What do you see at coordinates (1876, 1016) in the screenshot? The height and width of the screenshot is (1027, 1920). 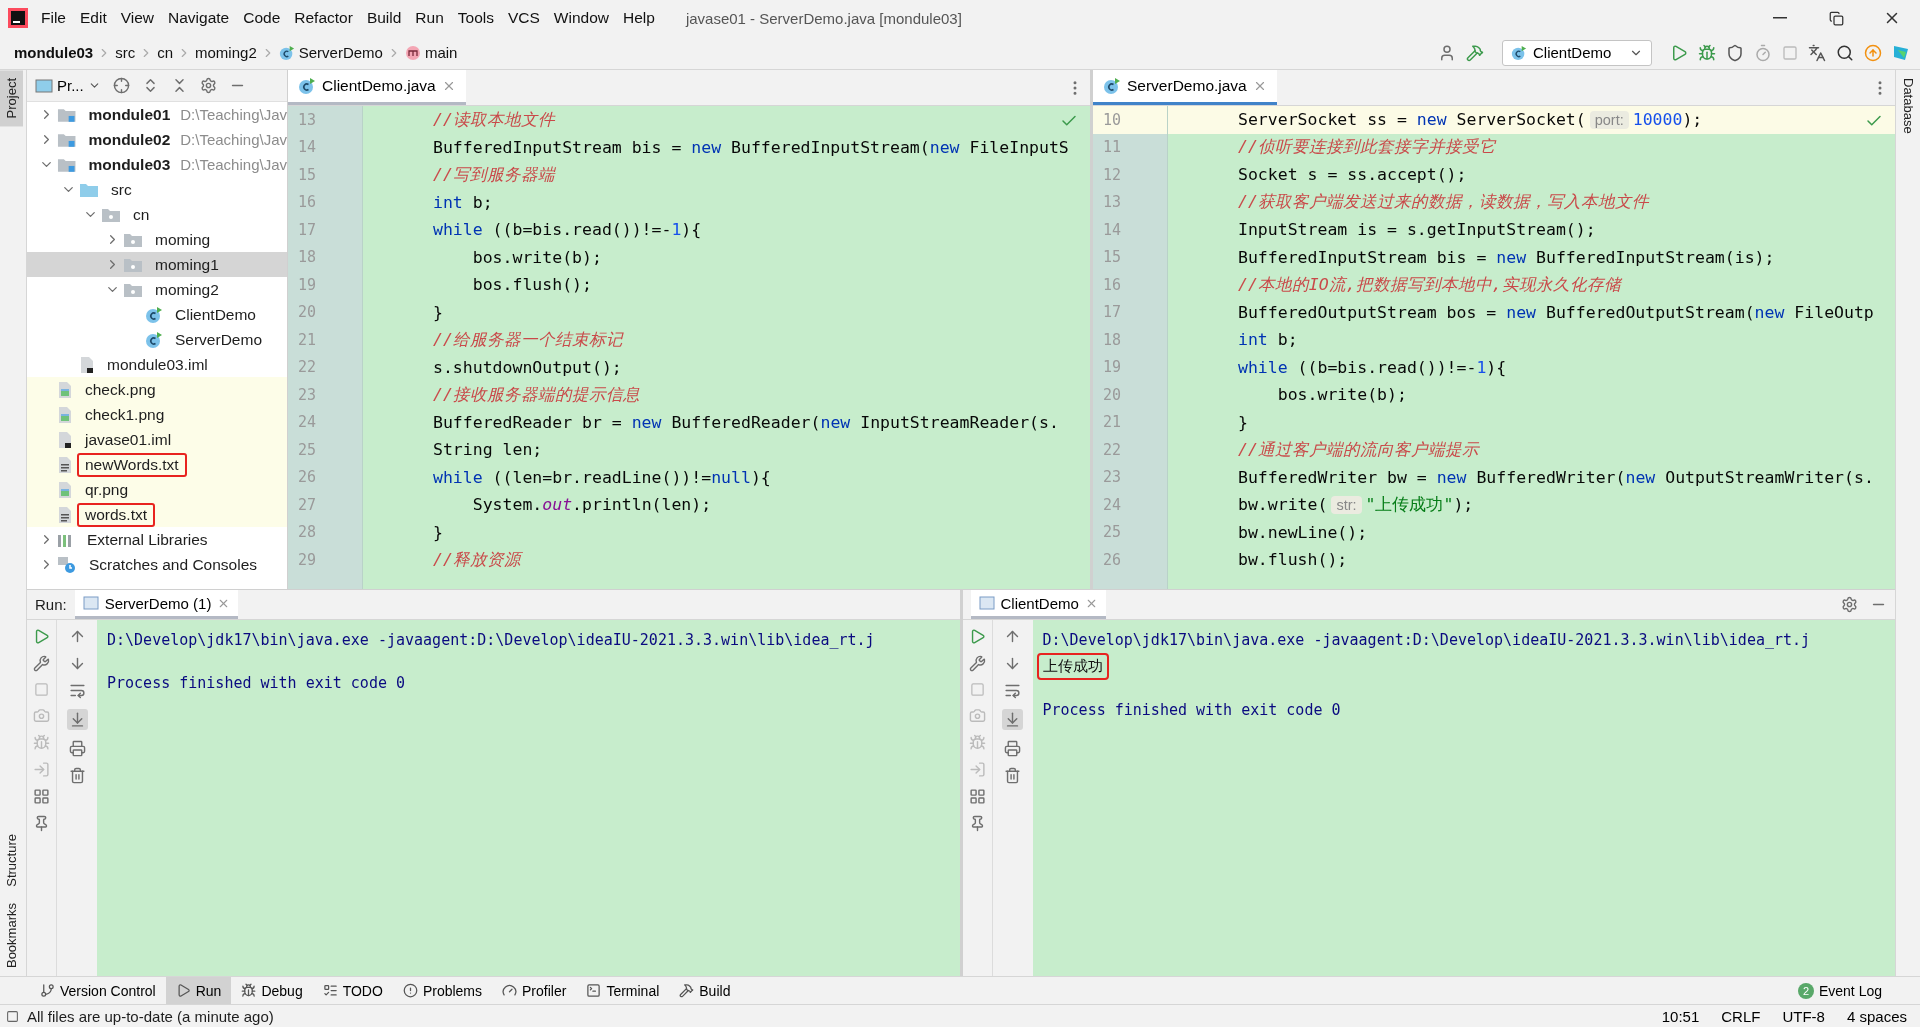 I see `status-item: 4 spaces` at bounding box center [1876, 1016].